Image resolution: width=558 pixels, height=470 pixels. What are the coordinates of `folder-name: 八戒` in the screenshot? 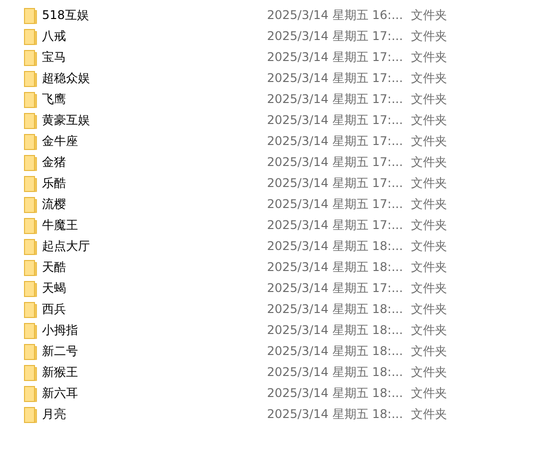 It's located at (54, 36).